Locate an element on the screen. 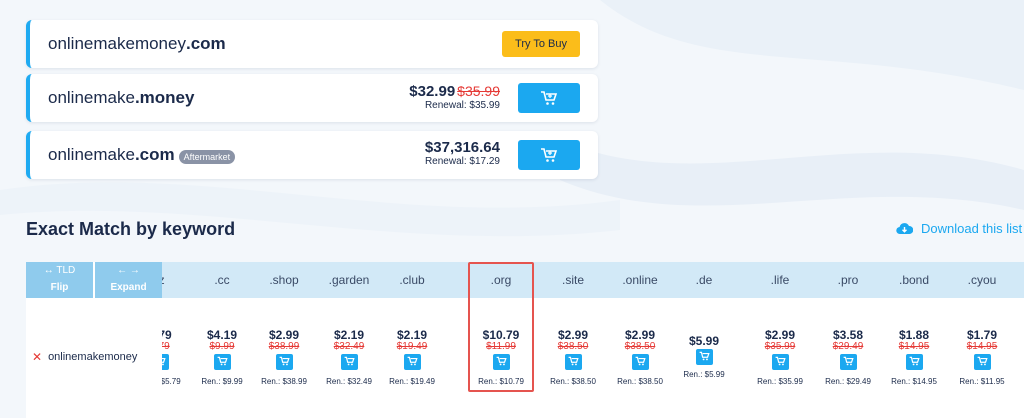 The height and width of the screenshot is (418, 1024). tld-label: .site is located at coordinates (572, 280).